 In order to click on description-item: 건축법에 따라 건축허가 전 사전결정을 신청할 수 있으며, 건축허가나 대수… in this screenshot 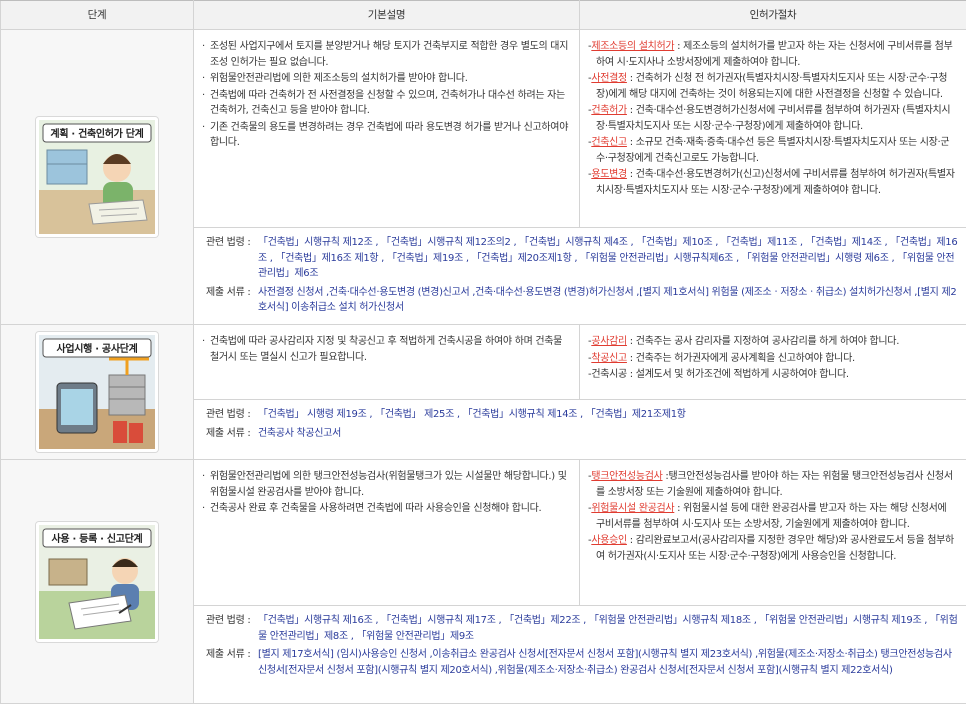, I will do `click(386, 103)`.